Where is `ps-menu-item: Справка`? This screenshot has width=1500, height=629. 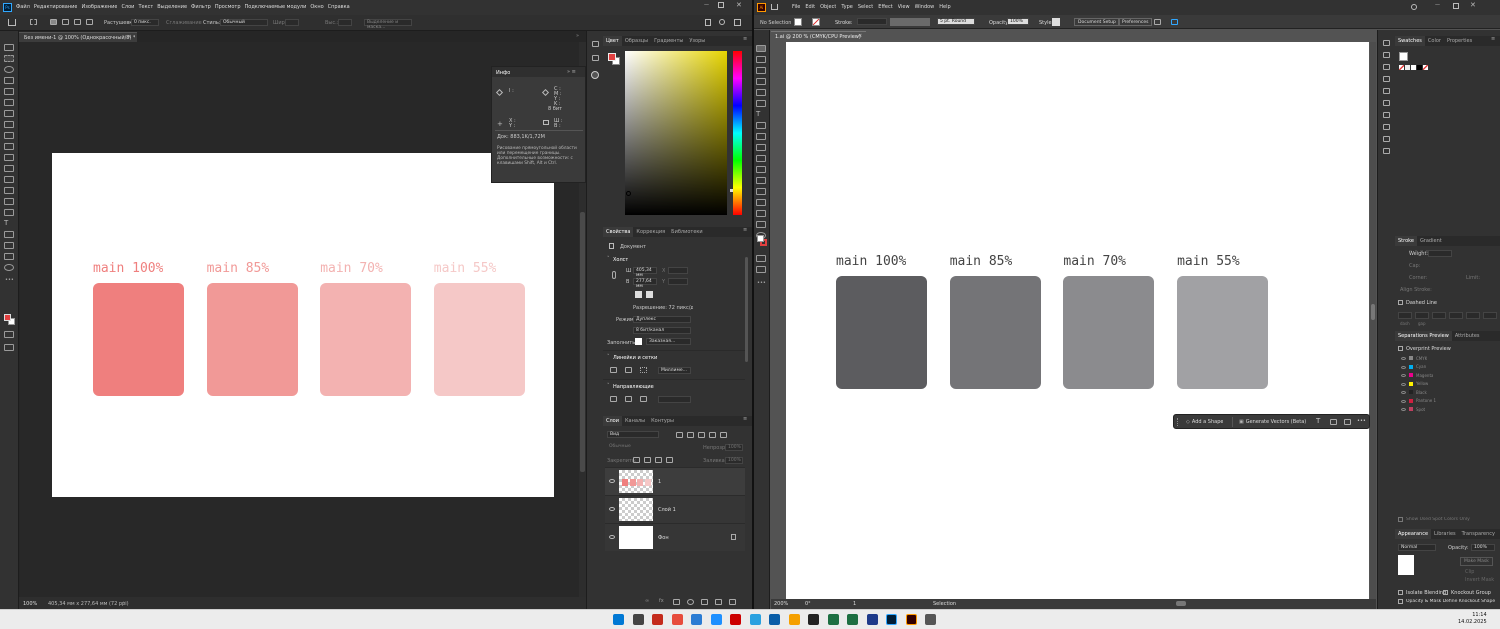
ps-menu-item: Справка is located at coordinates (339, 7).